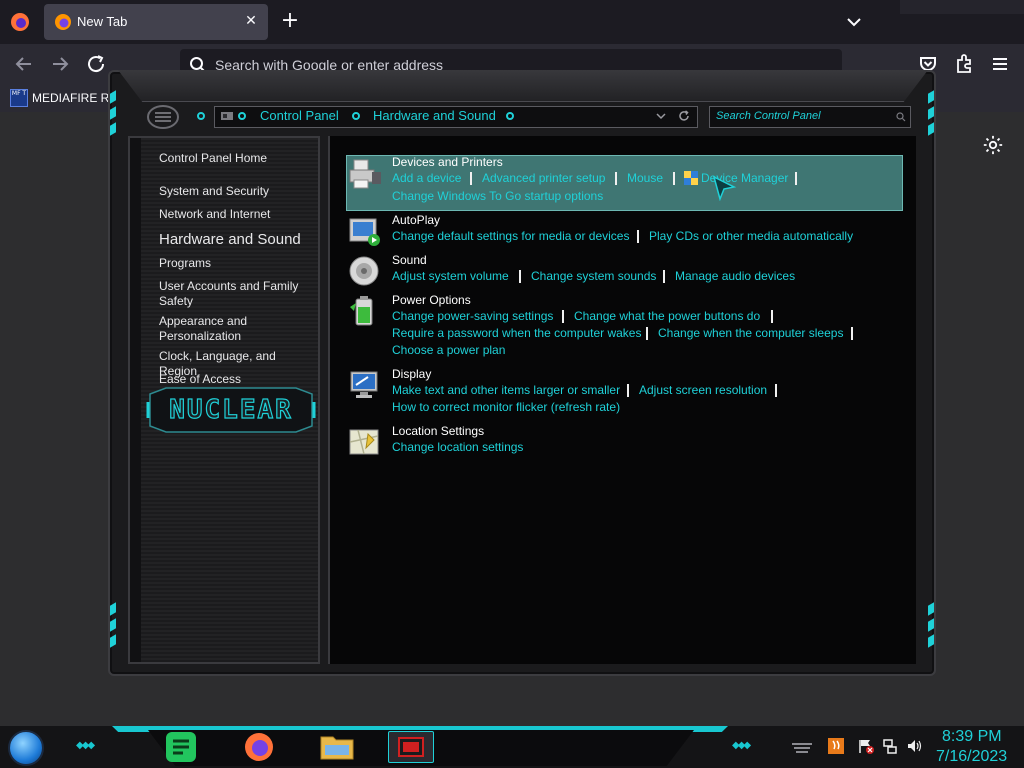 This screenshot has height=768, width=1024. Describe the element at coordinates (993, 145) in the screenshot. I see `gear-icon` at that location.